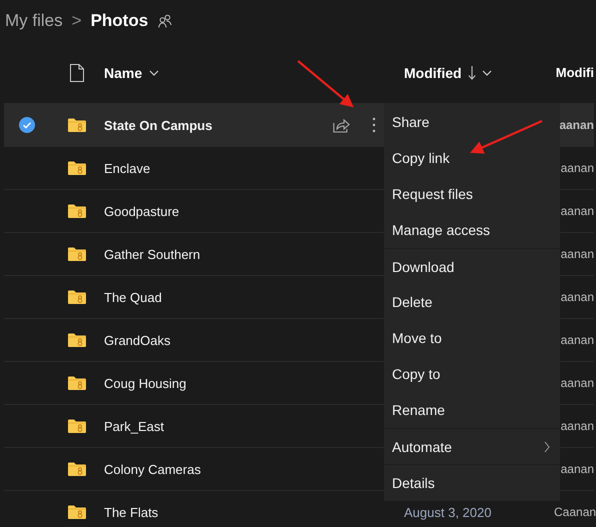 The width and height of the screenshot is (596, 527). What do you see at coordinates (119, 21) in the screenshot?
I see `breadcrumb-current: Photos` at bounding box center [119, 21].